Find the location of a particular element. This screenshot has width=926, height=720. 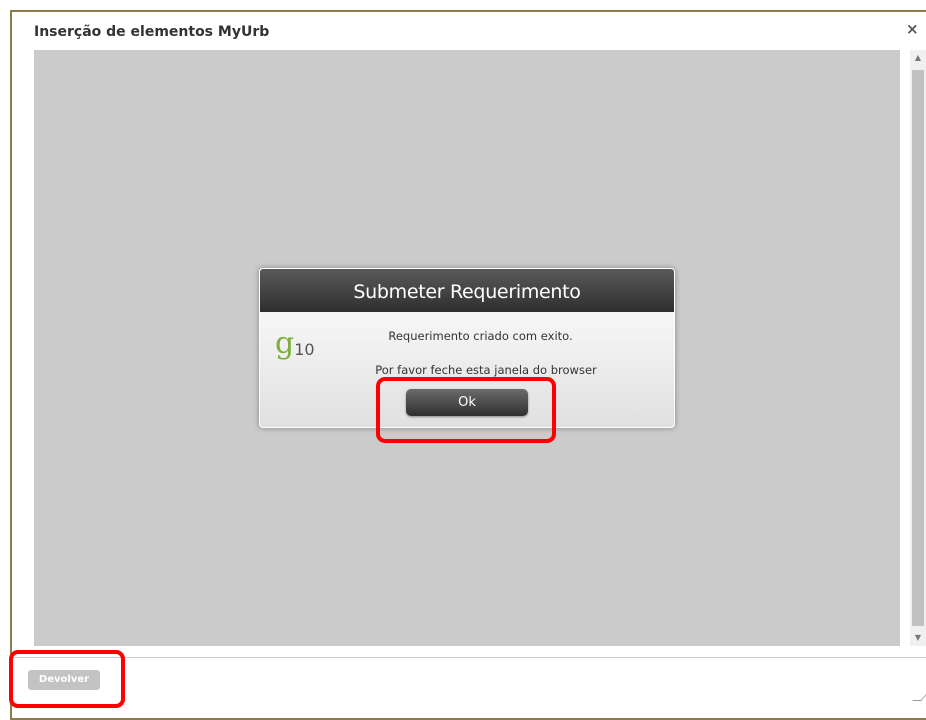

footer-divider is located at coordinates (469, 657).